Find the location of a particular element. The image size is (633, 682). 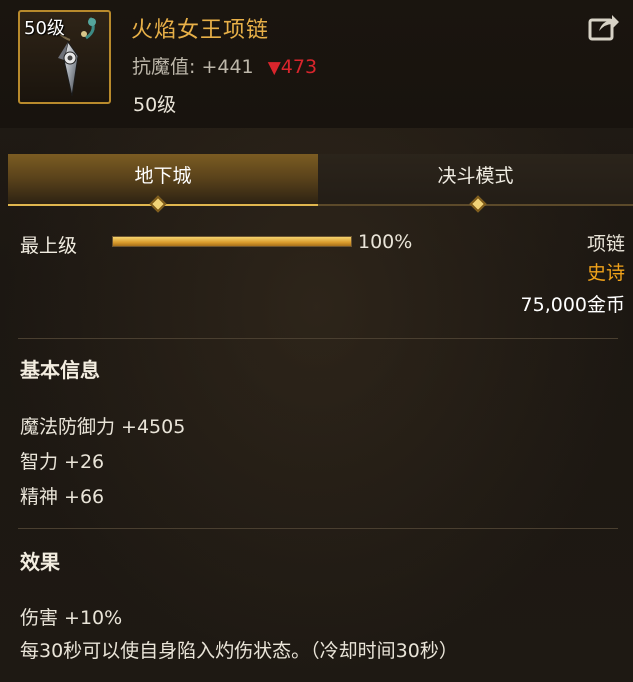

upgrade-progress-fill is located at coordinates (232, 241).